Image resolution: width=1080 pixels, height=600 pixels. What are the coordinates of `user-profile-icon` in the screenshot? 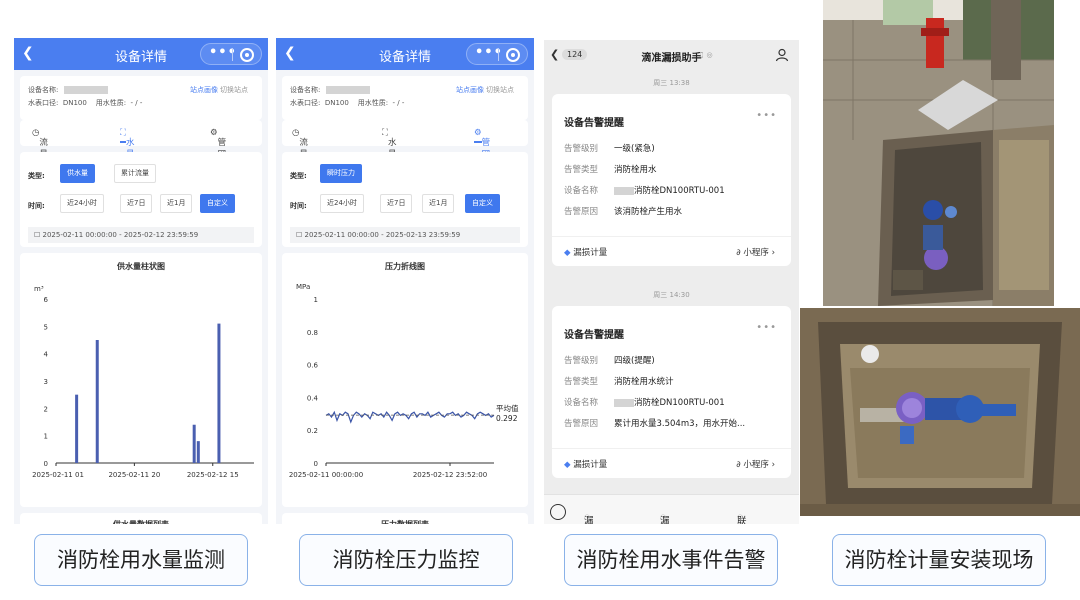 It's located at (782, 55).